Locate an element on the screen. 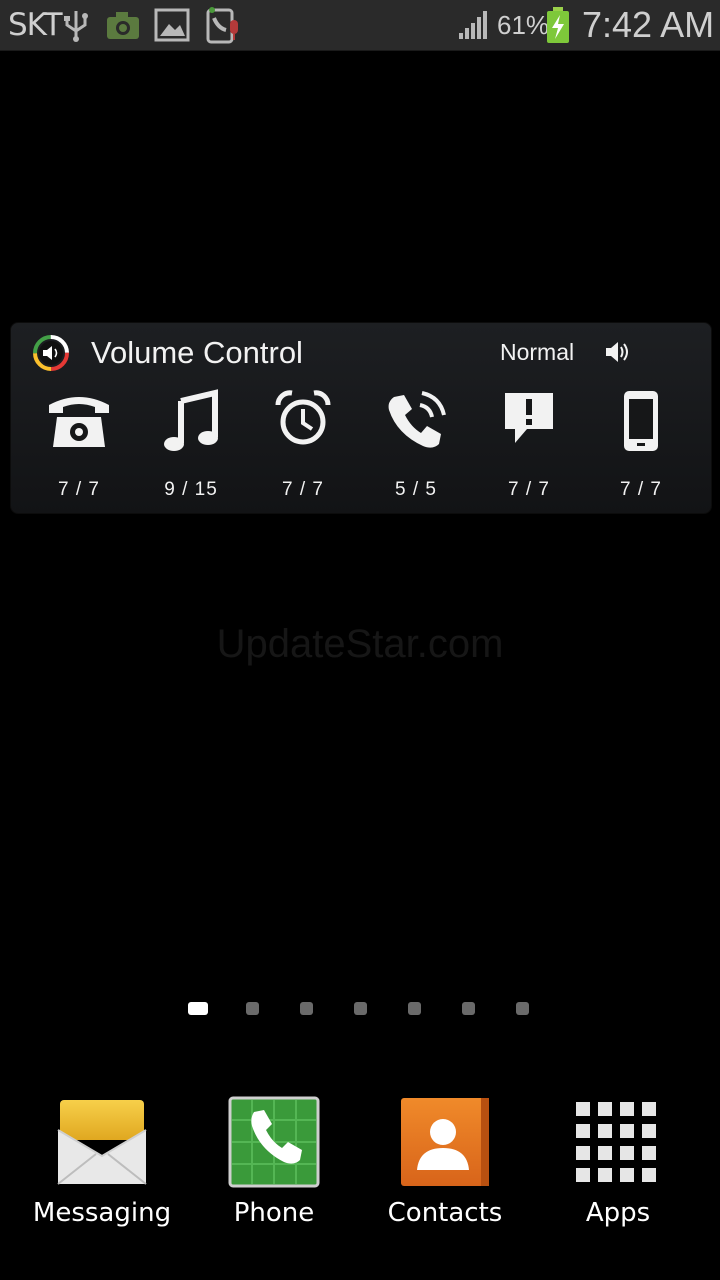  dock-label-contacts: Contacts is located at coordinates (445, 1213).